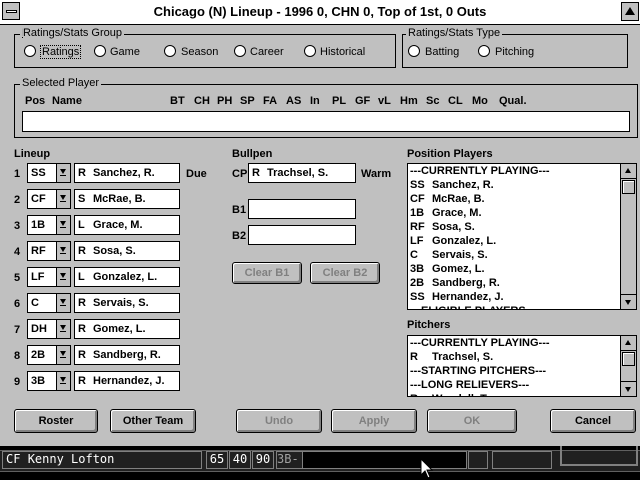 This screenshot has width=640, height=480. Describe the element at coordinates (447, 199) in the screenshot. I see `list-item: CF McRae, B.` at that location.